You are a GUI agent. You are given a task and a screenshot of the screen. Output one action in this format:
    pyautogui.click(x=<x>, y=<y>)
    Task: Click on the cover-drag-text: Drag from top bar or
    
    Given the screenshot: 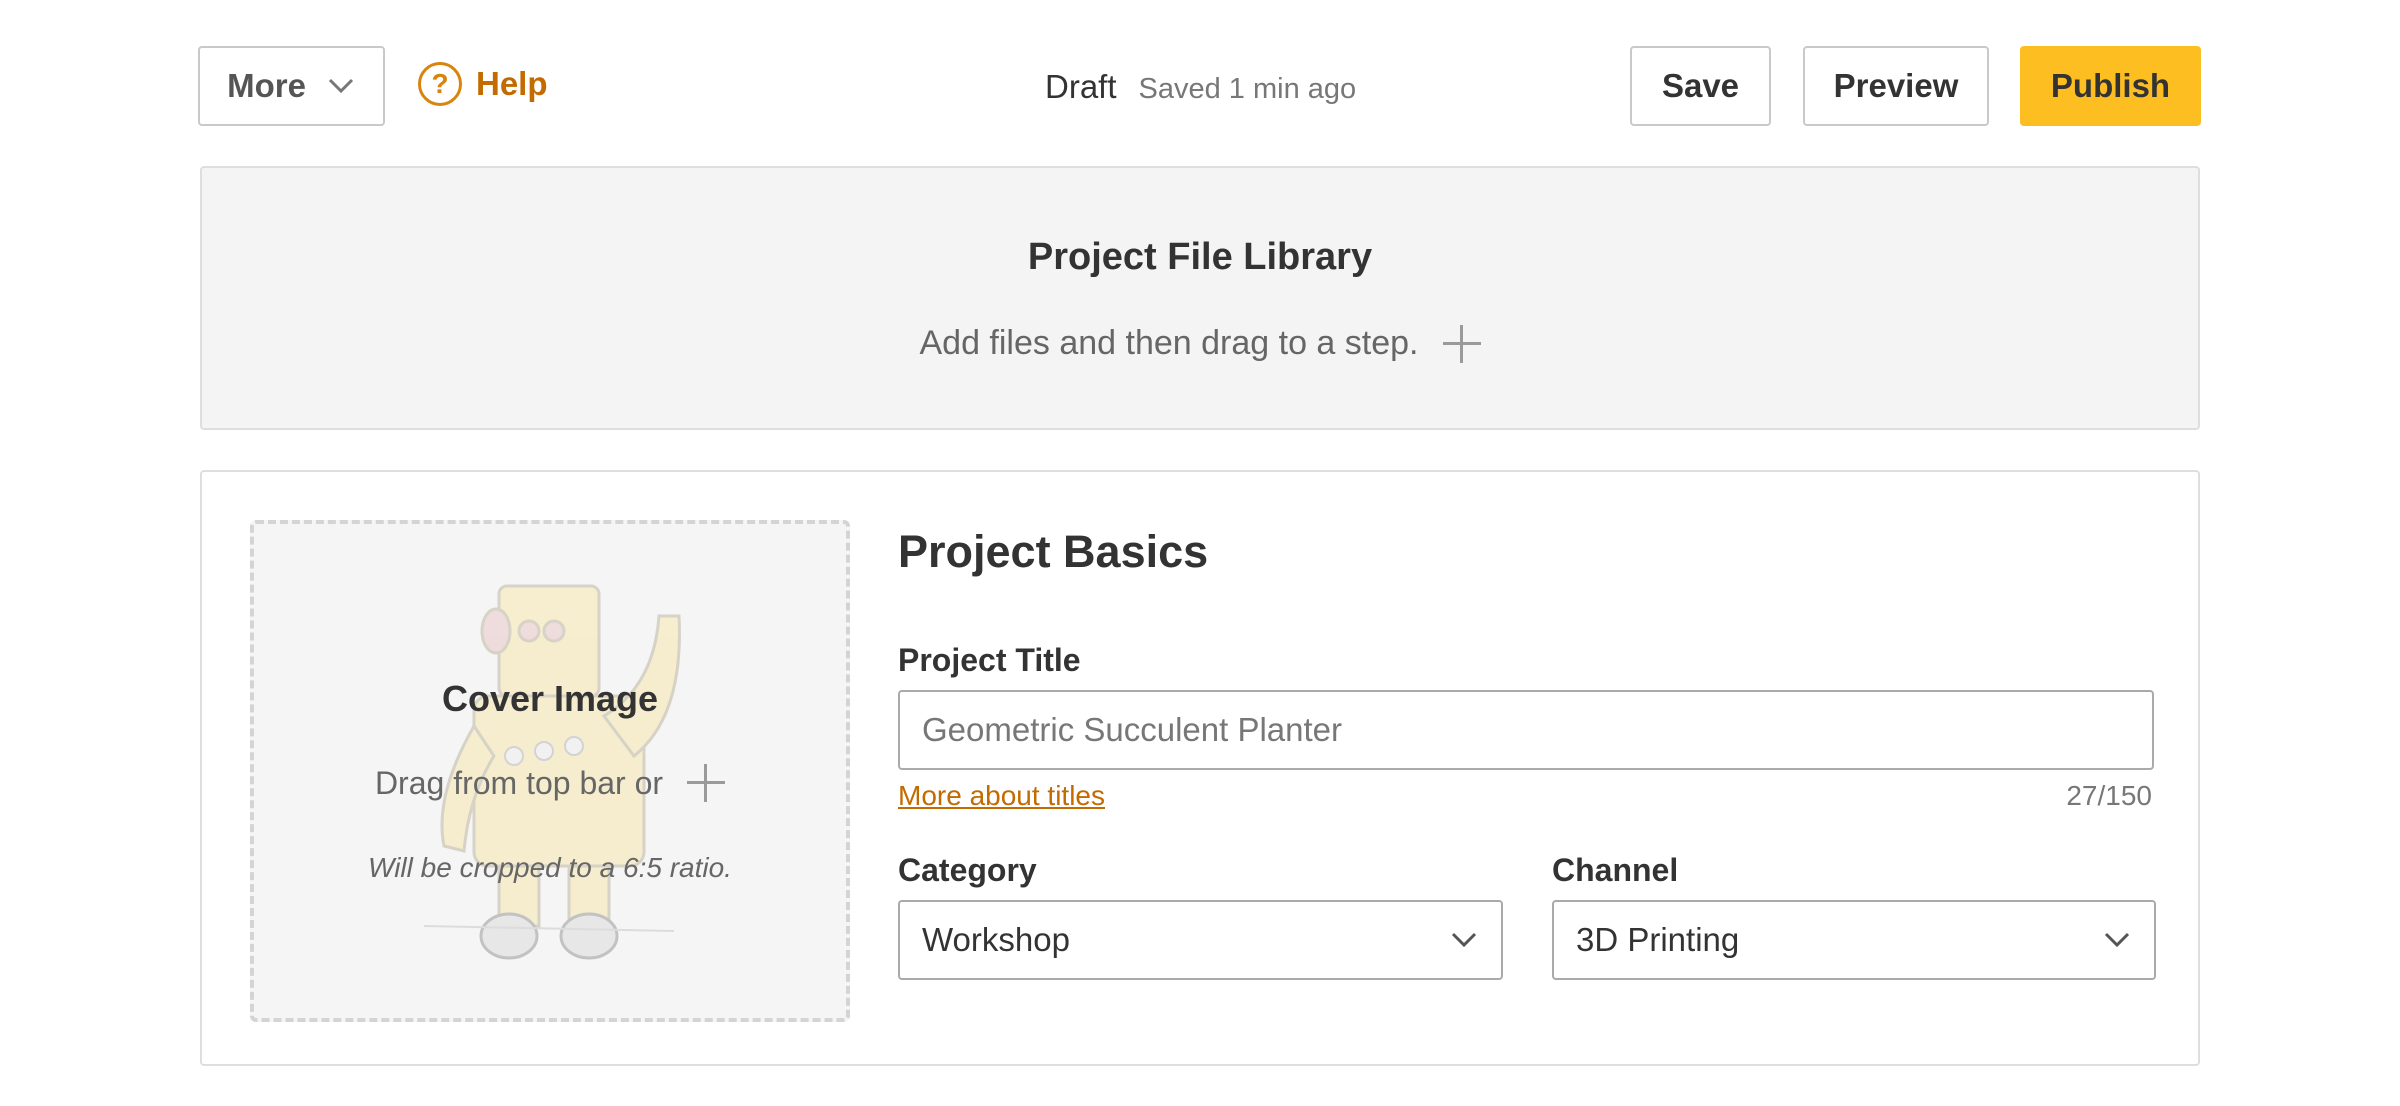 What is the action you would take?
    pyautogui.click(x=519, y=782)
    